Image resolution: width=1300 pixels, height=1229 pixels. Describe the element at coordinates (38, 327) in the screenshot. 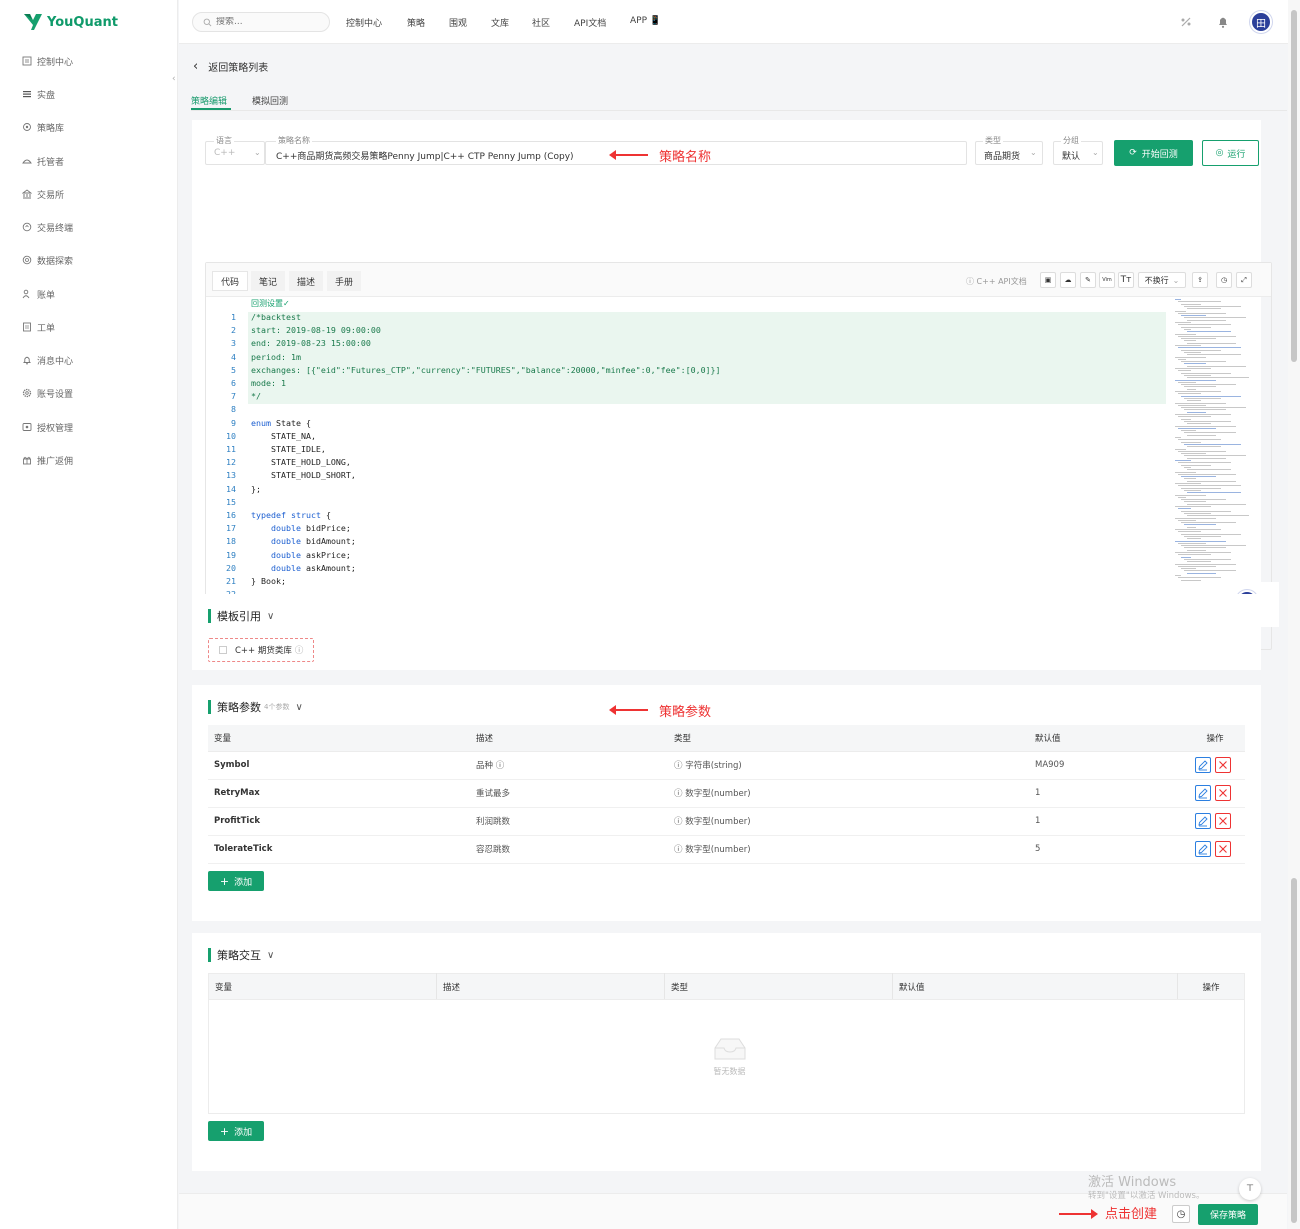

I see `sidebar-item-ticket: 工单` at that location.